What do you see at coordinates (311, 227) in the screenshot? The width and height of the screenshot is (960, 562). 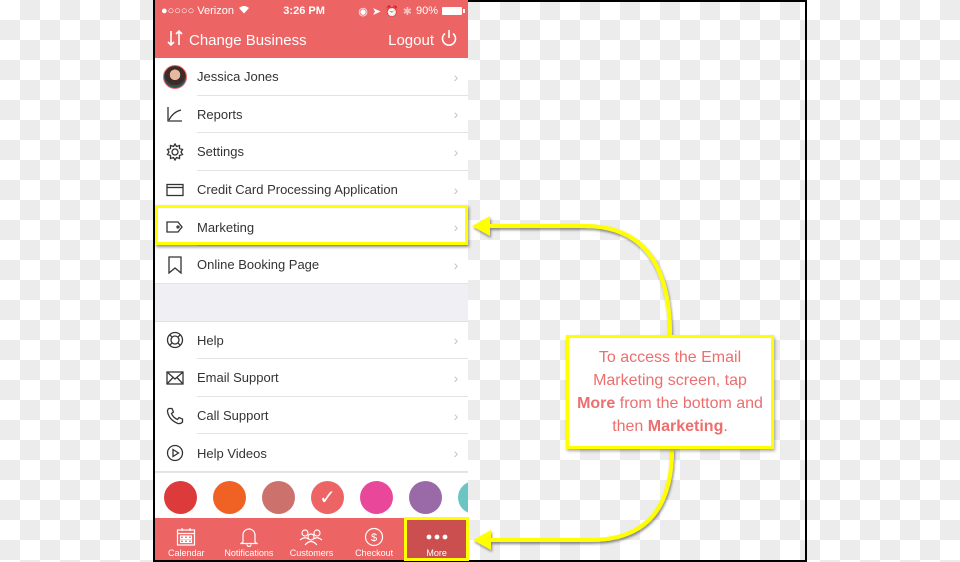 I see `menu-item-marketing: Marketing ›` at bounding box center [311, 227].